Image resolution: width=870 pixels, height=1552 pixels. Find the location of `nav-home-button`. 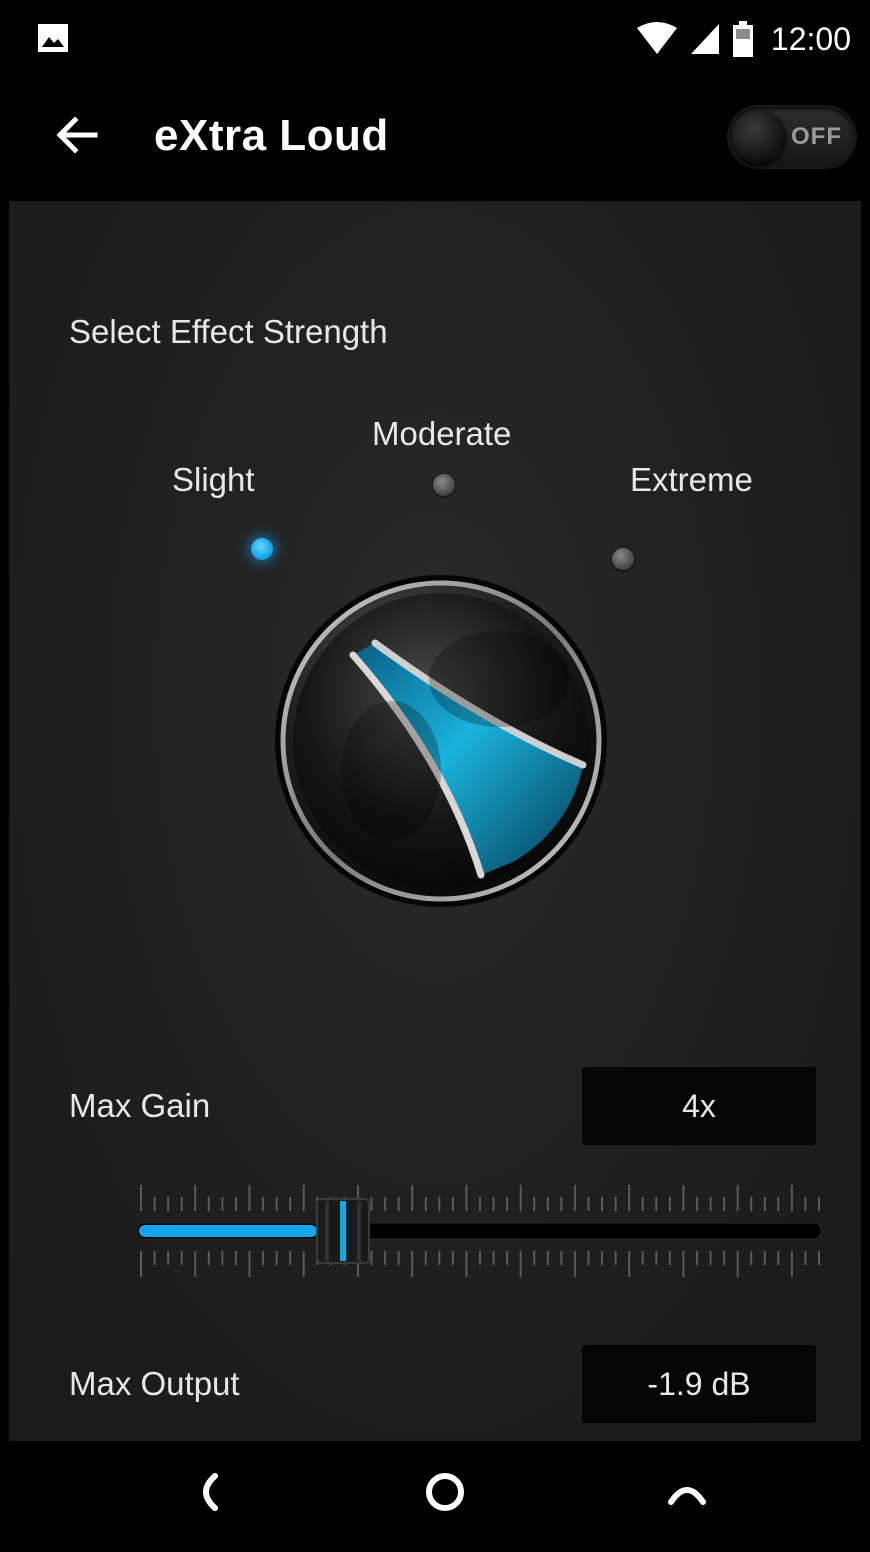

nav-home-button is located at coordinates (445, 1492).